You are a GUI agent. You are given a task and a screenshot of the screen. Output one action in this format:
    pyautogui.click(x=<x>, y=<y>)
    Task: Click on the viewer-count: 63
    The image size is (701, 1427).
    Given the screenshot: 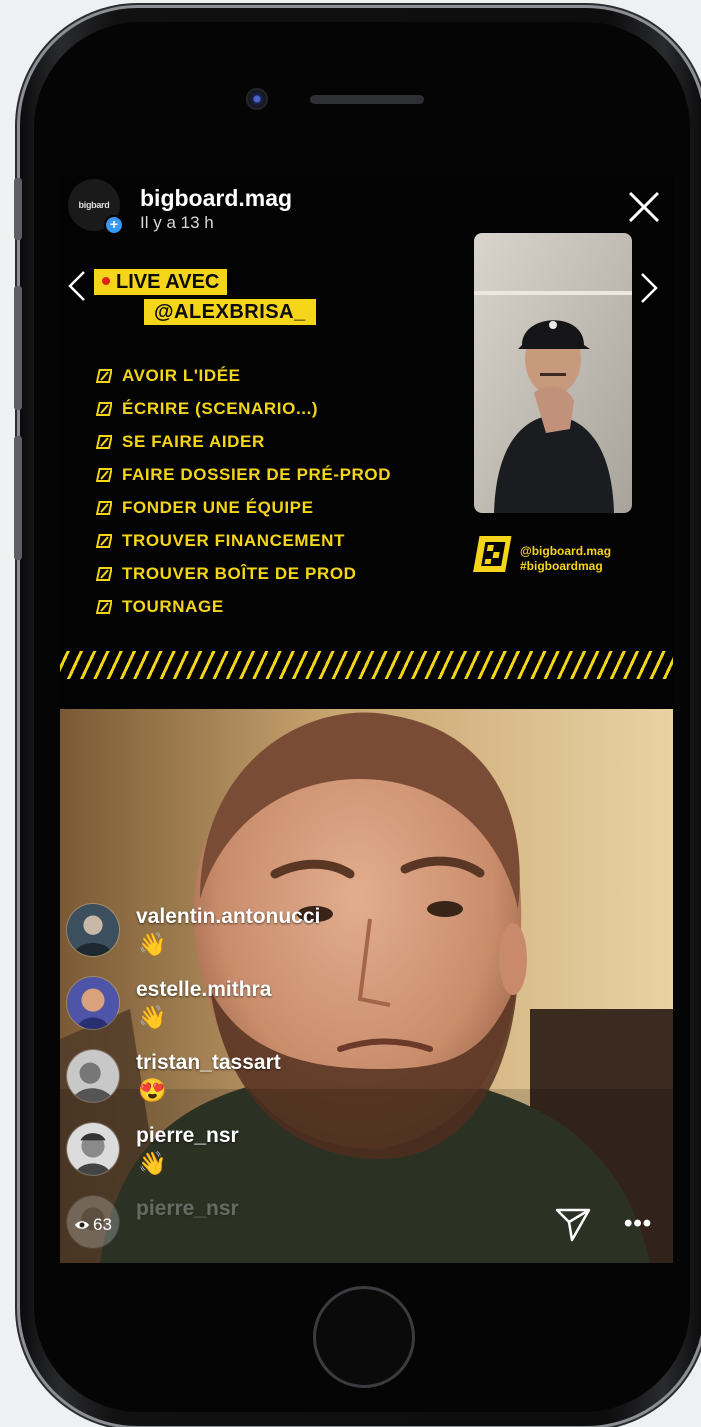 What is the action you would take?
    pyautogui.click(x=93, y=1225)
    